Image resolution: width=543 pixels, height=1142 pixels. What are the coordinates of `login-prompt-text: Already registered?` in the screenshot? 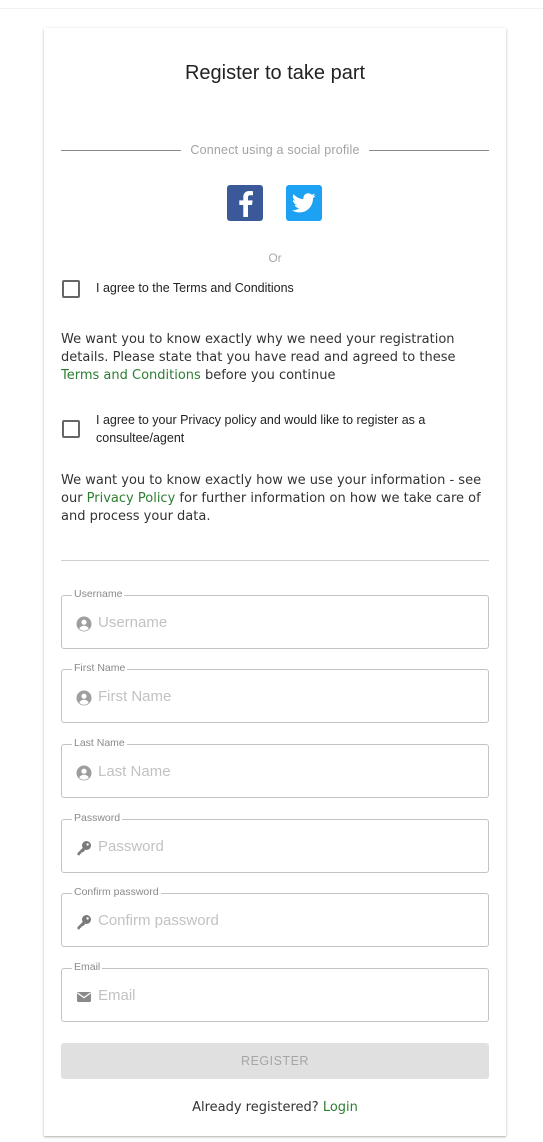 It's located at (257, 1107).